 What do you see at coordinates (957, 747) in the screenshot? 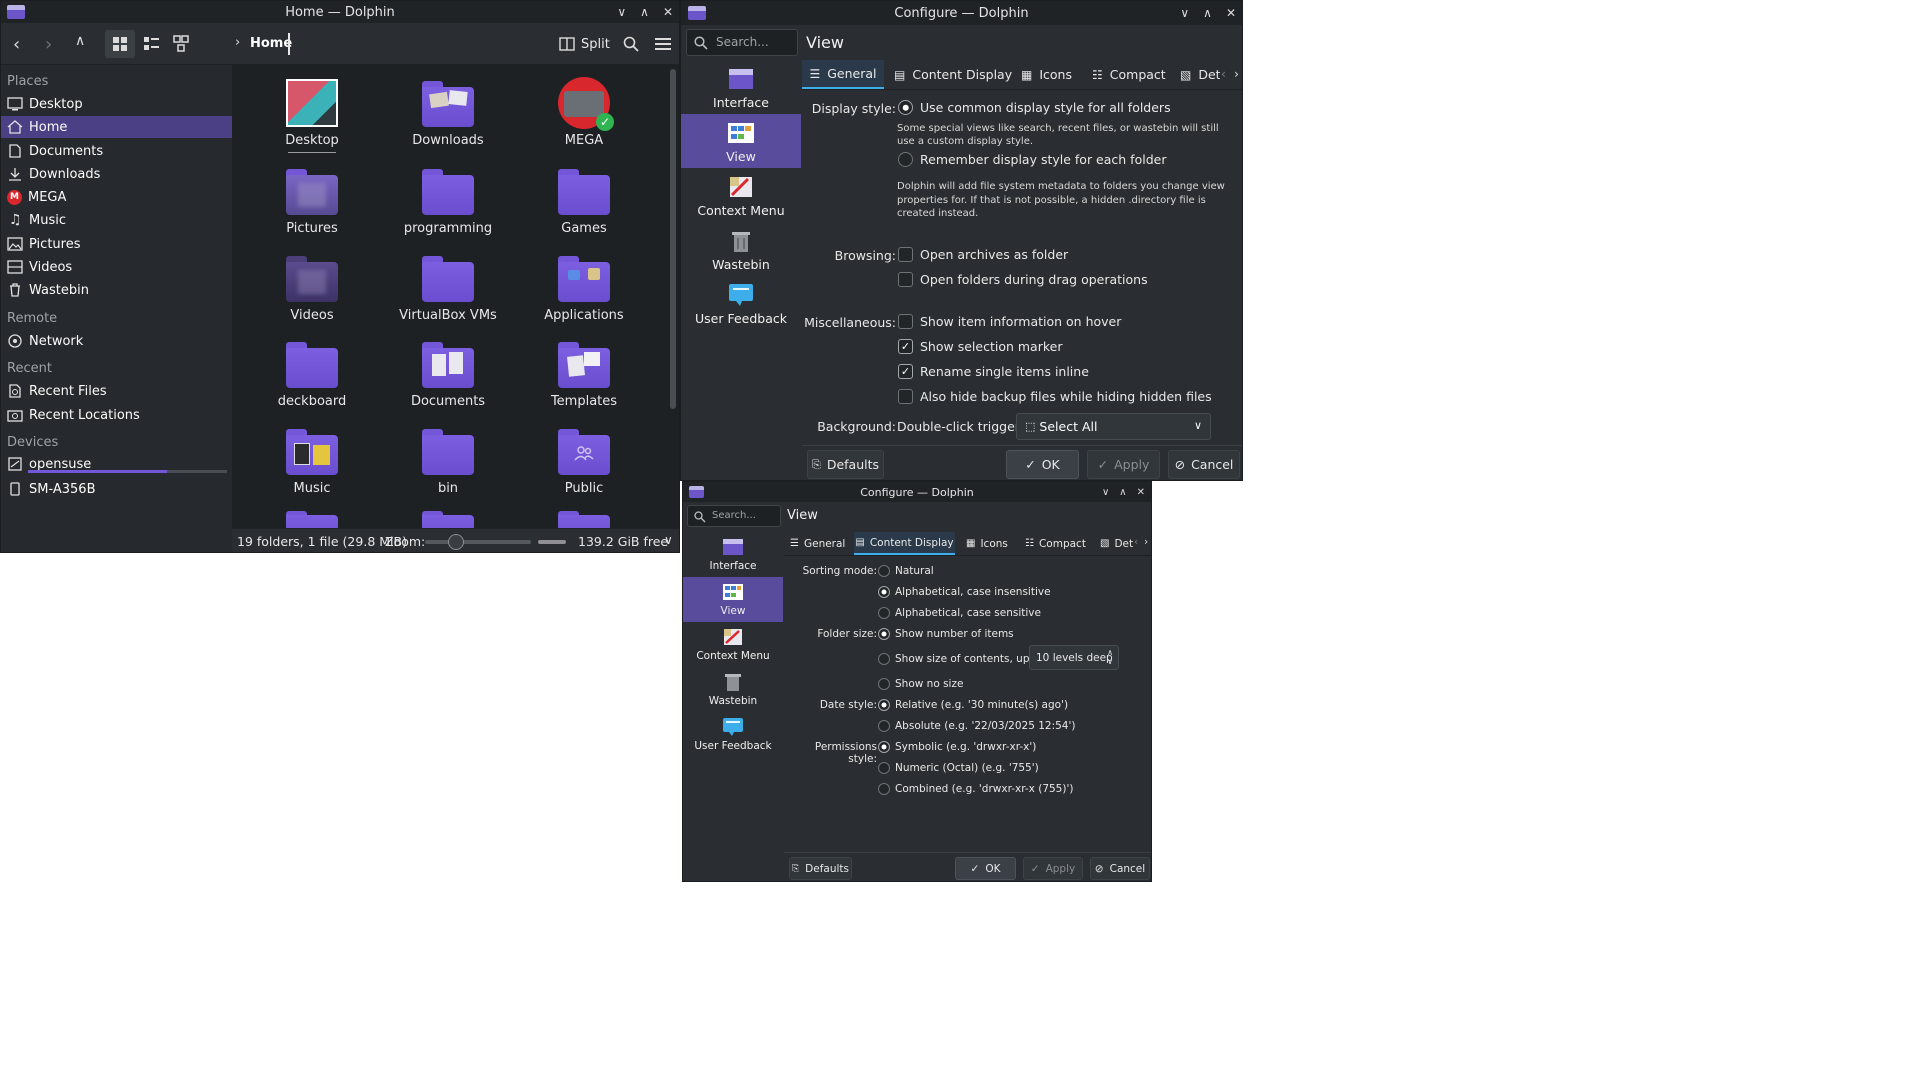
I see `option-perm-symbolic: Symbolic (e.g. 'drwxr-xr-x')` at bounding box center [957, 747].